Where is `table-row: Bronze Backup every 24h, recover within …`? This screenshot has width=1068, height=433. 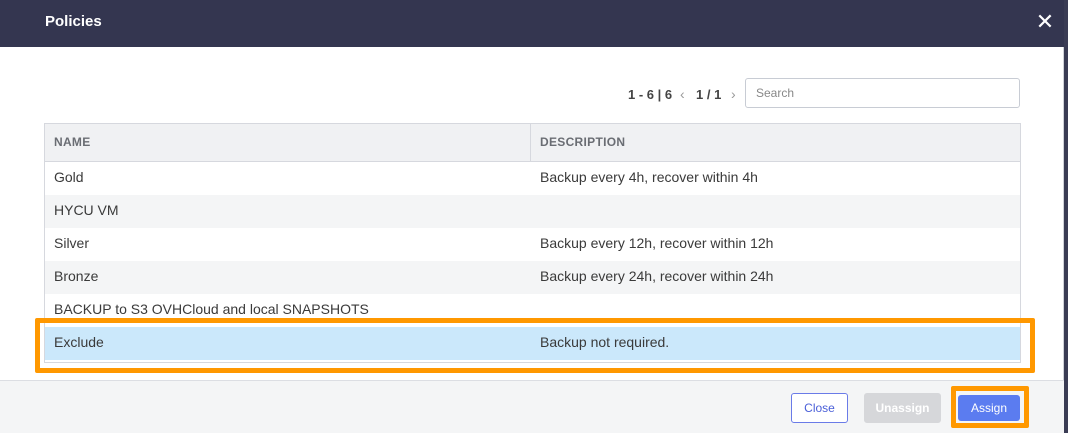 table-row: Bronze Backup every 24h, recover within … is located at coordinates (532, 277).